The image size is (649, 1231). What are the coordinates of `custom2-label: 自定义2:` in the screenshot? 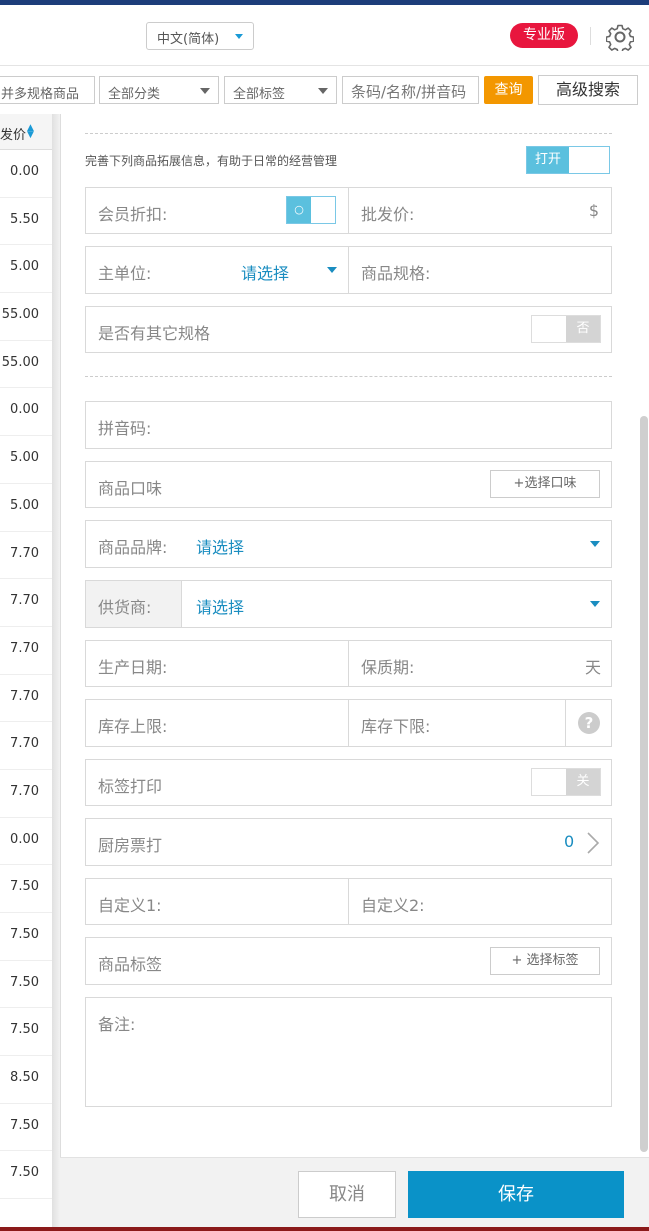 It's located at (393, 905).